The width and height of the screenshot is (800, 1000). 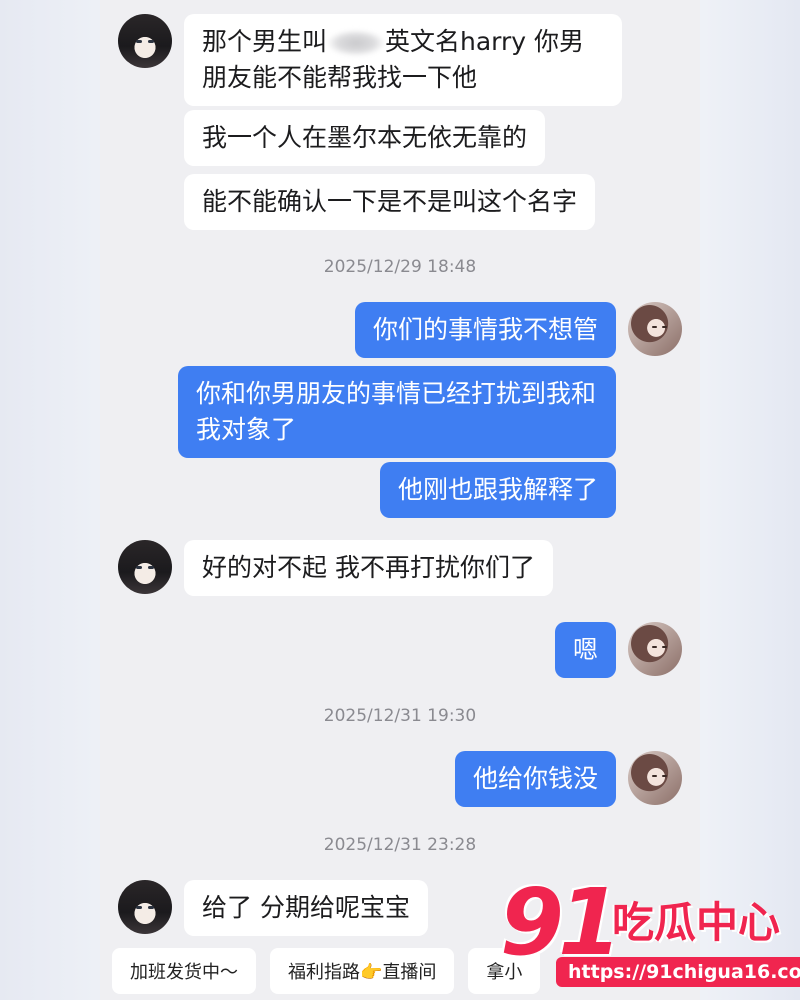 I want to click on message-bubble: 他刚也跟我解释了, so click(x=497, y=490).